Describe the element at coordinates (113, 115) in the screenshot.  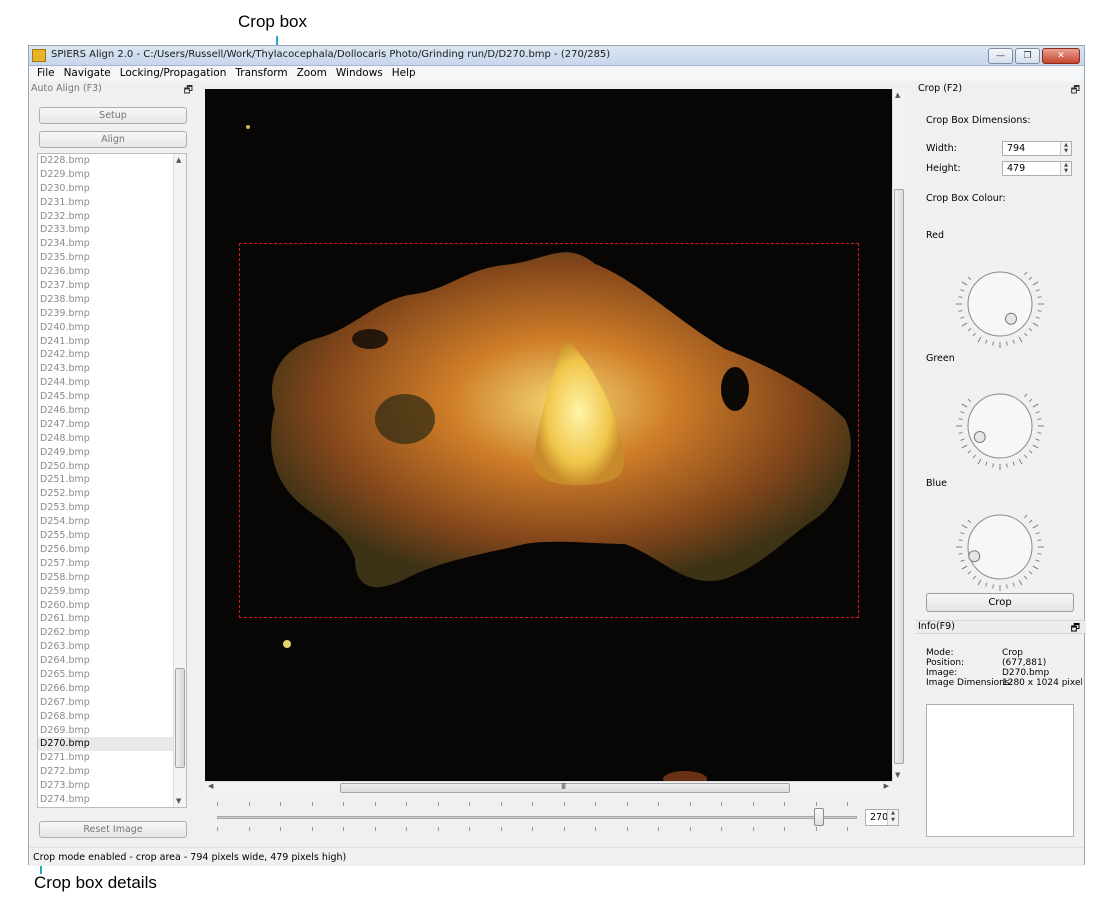
I see `setup-button: Setup` at that location.